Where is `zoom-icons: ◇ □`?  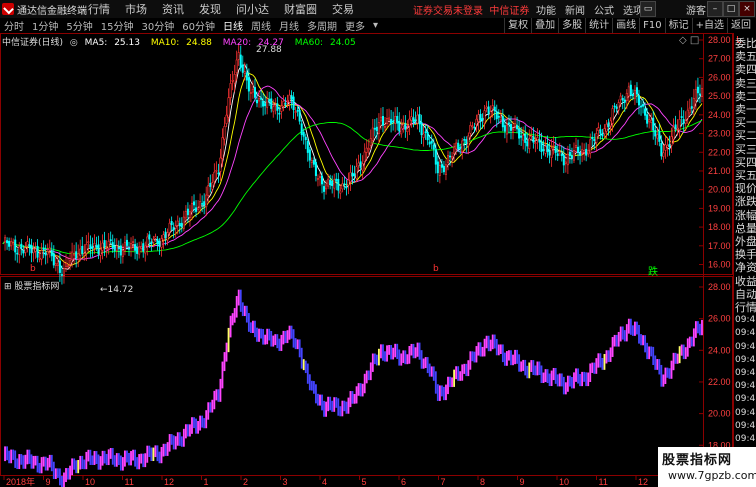
zoom-icons: ◇ □ is located at coordinates (689, 40).